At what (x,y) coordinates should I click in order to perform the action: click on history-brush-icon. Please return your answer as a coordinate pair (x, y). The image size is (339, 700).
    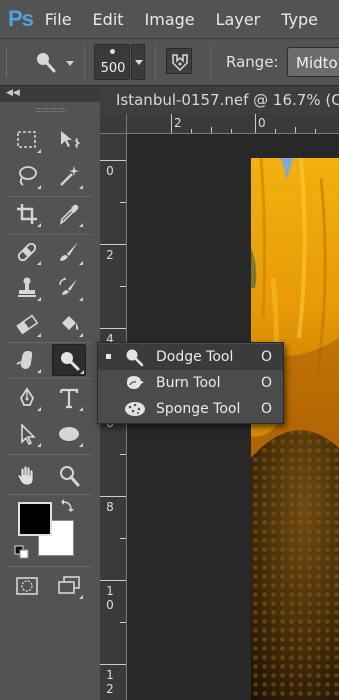
    Looking at the image, I should click on (68, 286).